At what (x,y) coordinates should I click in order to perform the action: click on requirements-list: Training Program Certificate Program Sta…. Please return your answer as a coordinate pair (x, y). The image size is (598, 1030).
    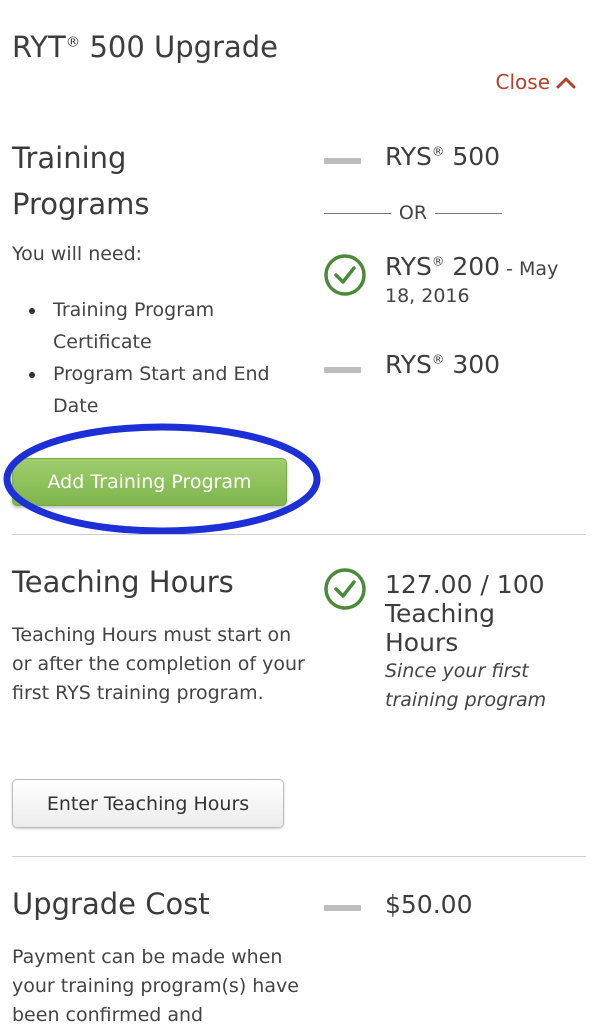
    Looking at the image, I should click on (152, 358).